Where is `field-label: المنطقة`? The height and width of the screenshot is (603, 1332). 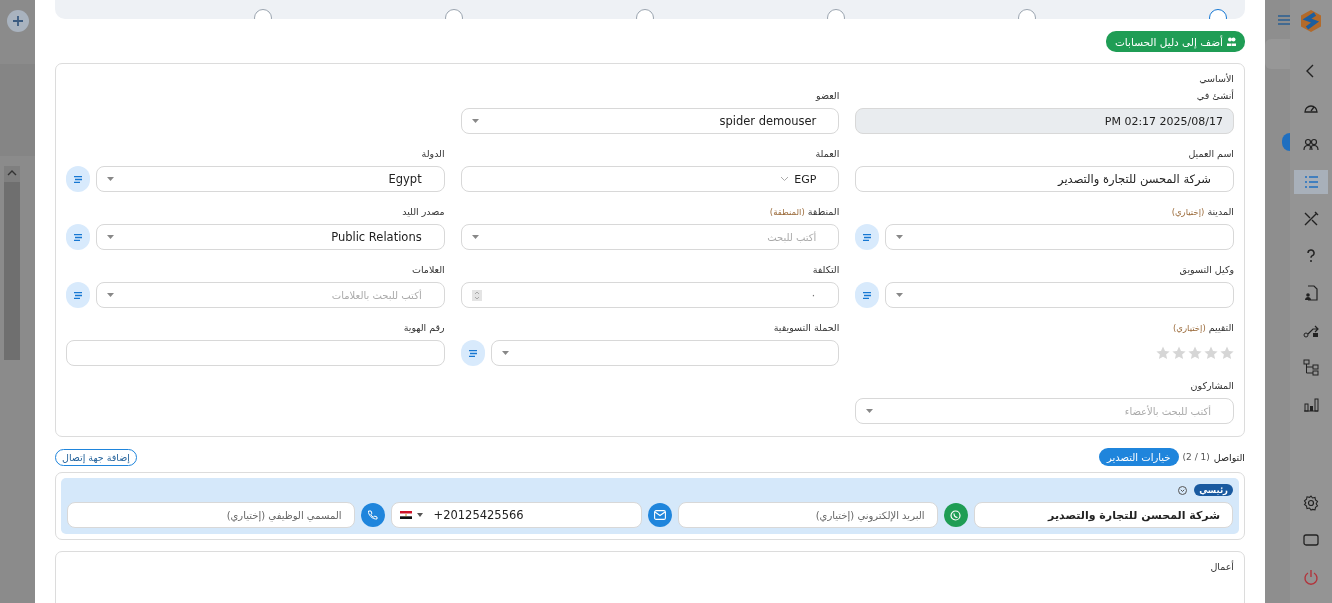 field-label: المنطقة is located at coordinates (823, 211).